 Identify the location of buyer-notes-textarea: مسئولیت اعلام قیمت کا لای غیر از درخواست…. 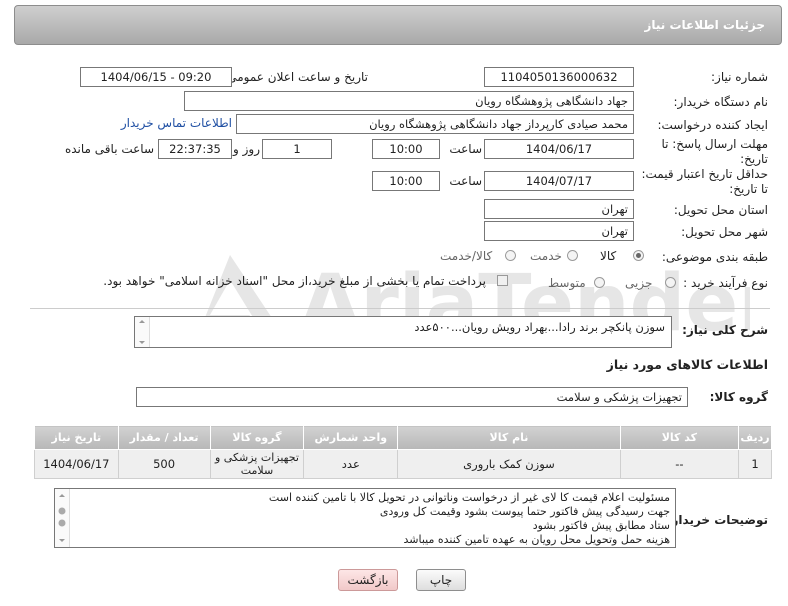
(365, 518).